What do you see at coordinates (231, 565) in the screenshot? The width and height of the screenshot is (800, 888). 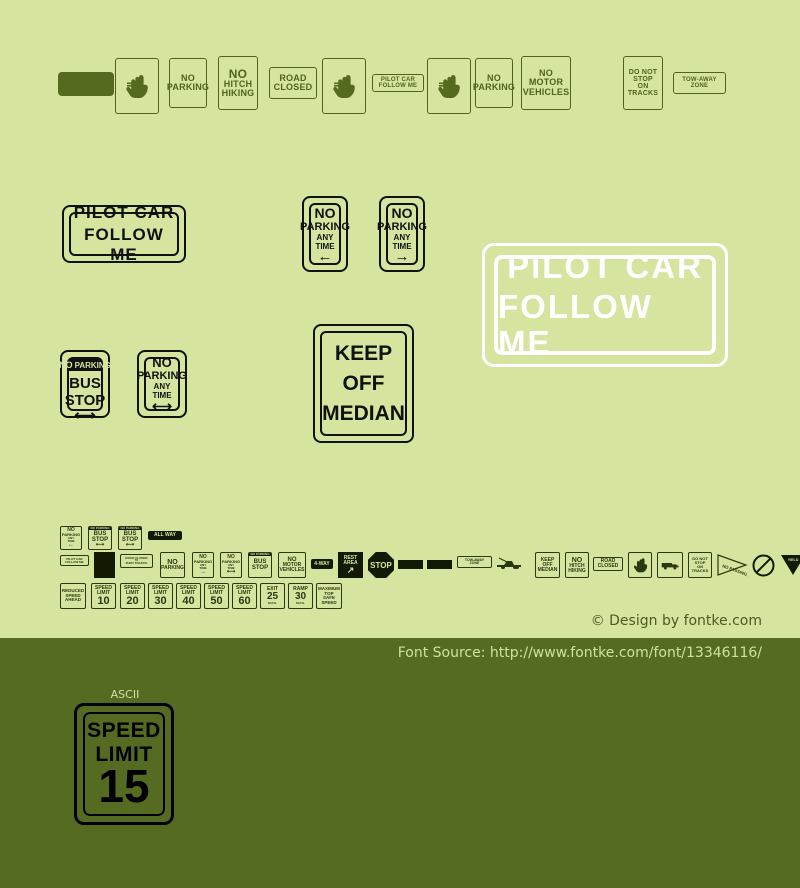 I see `mini-no-parking-any-time-3: NO PARKING ANY TIME ⟷` at bounding box center [231, 565].